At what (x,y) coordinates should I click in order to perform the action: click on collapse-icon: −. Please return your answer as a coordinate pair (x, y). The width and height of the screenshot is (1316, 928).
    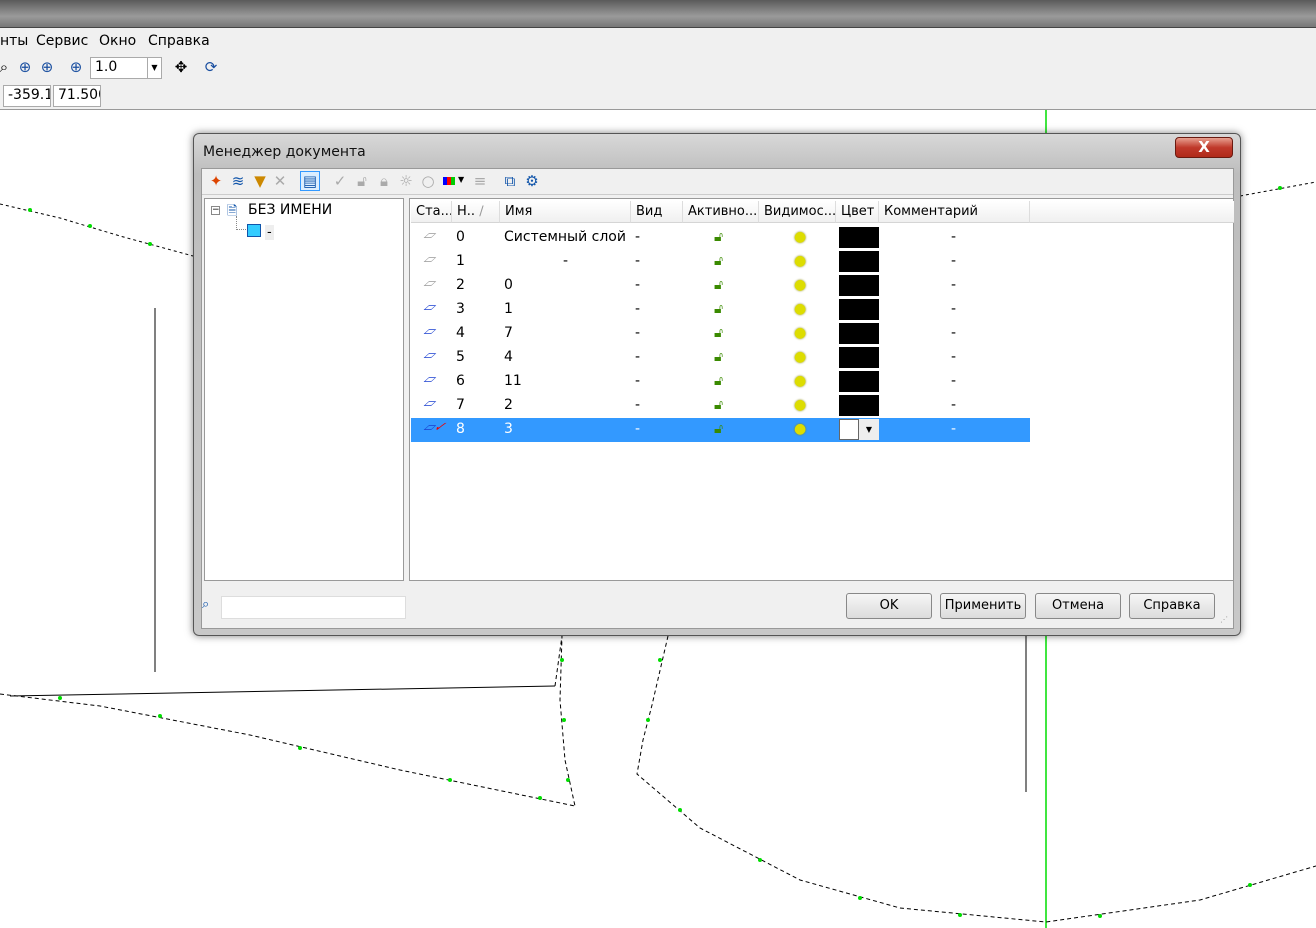
    Looking at the image, I should click on (215, 210).